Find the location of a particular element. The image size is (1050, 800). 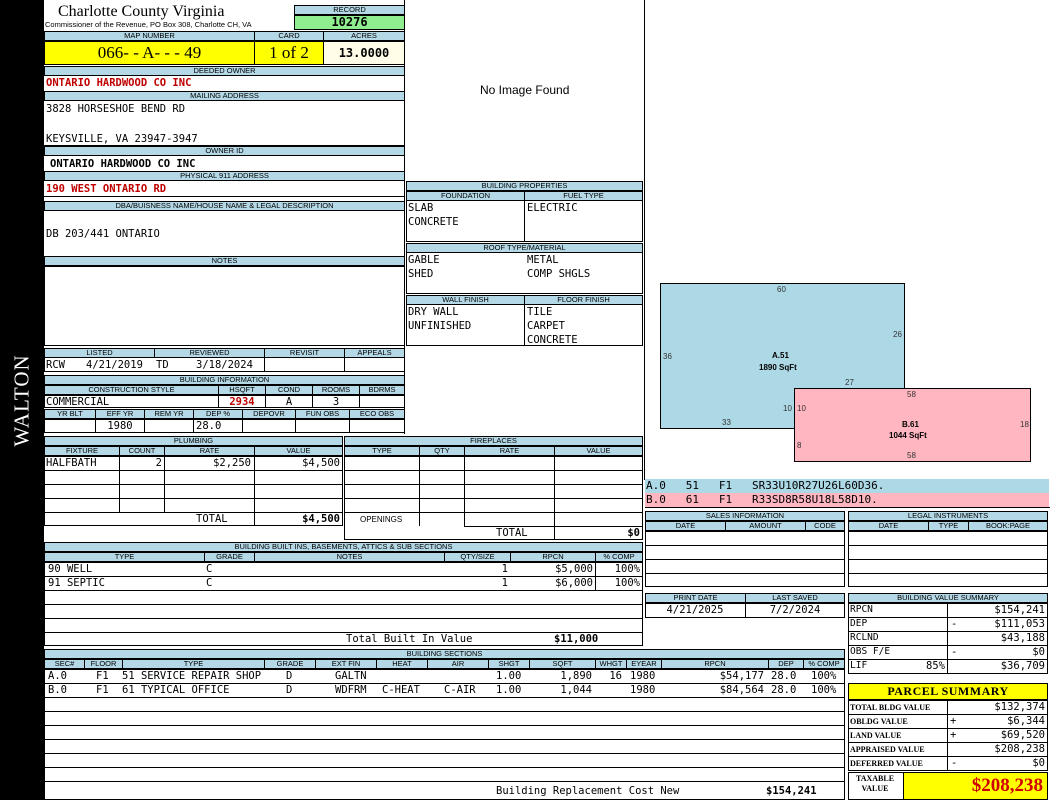

sales-col-date: DATE is located at coordinates (685, 526).